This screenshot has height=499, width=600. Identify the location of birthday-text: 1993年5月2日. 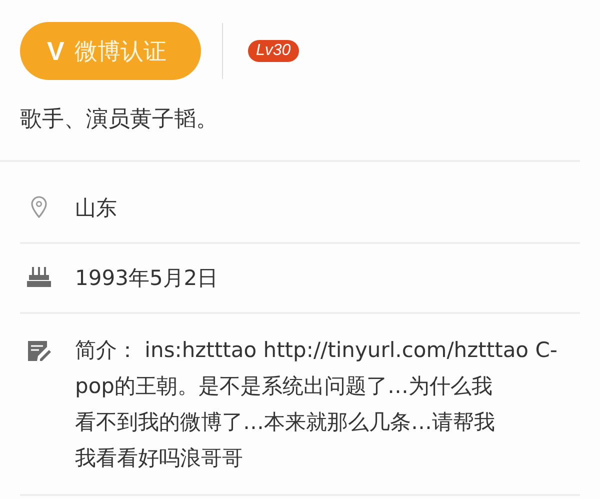
(146, 278).